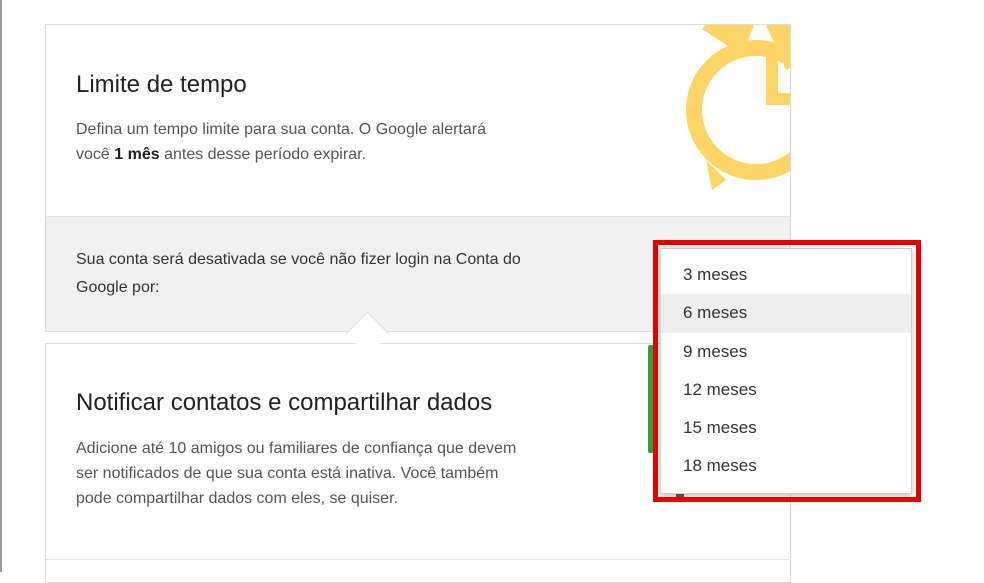 The width and height of the screenshot is (984, 583). Describe the element at coordinates (95, 154) in the screenshot. I see `desc-line2-prefix: você` at that location.